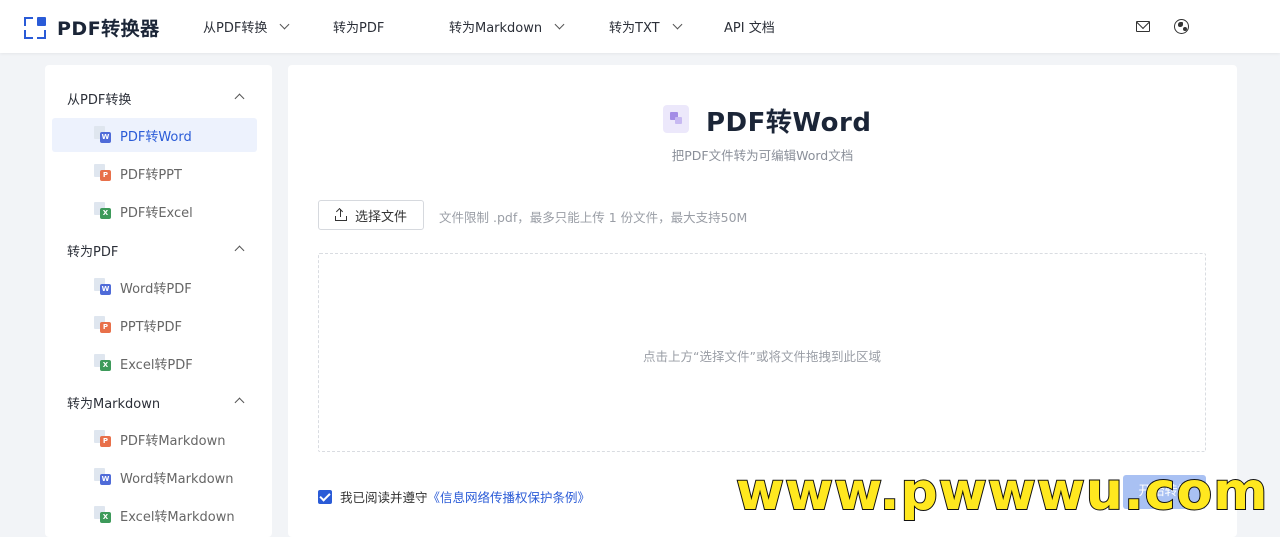  I want to click on choose-file-button: 选择文件, so click(371, 215).